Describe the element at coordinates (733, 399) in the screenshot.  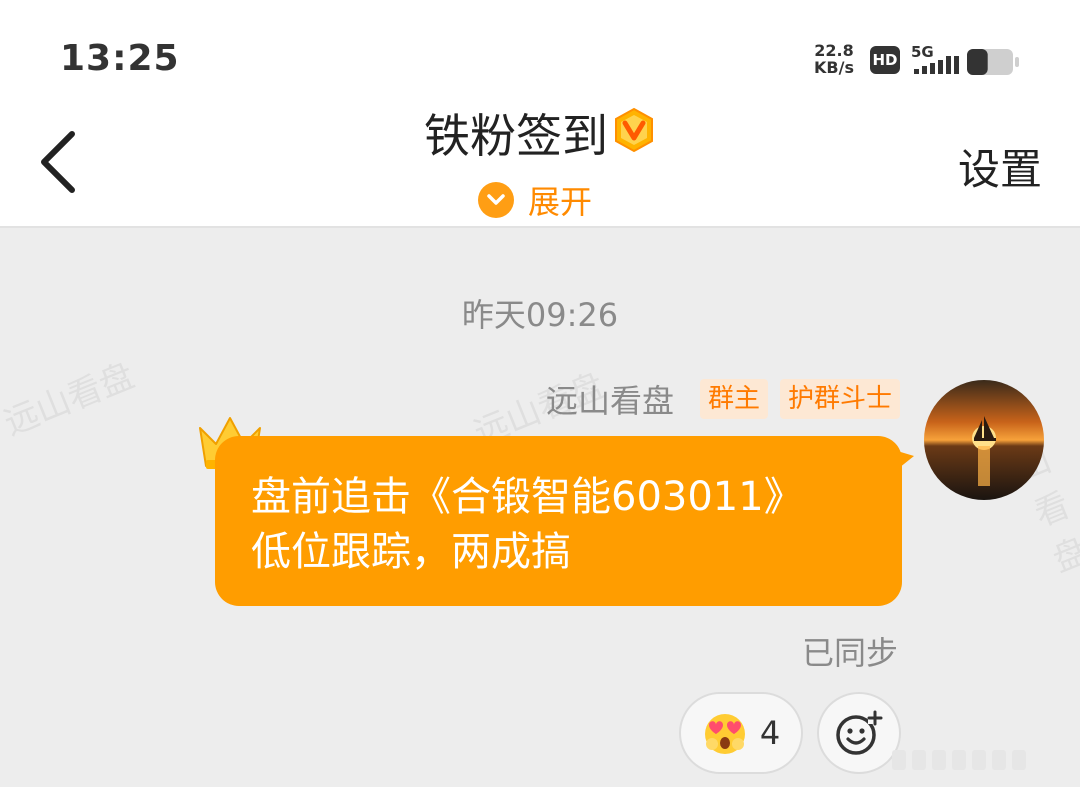
I see `role-tag-owner: 群主` at that location.